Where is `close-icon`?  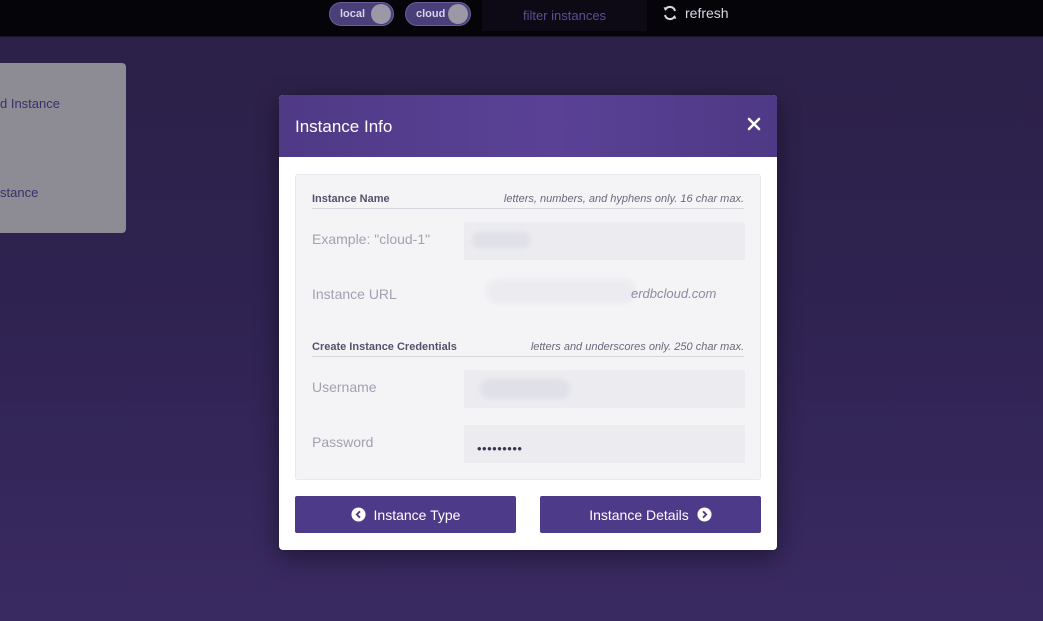
close-icon is located at coordinates (754, 124).